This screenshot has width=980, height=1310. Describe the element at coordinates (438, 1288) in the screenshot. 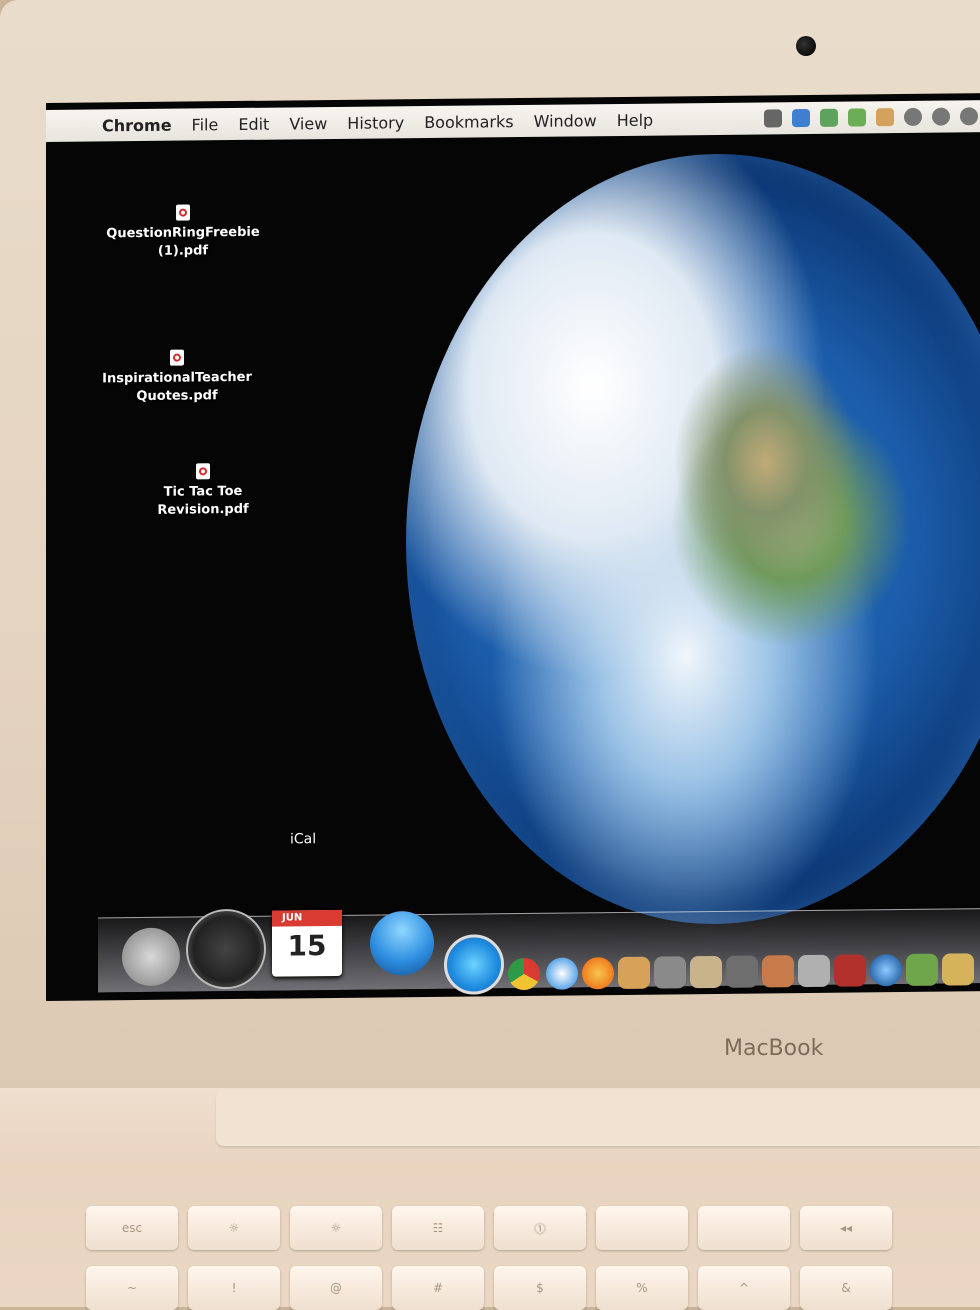

I see `key-hash: #` at that location.